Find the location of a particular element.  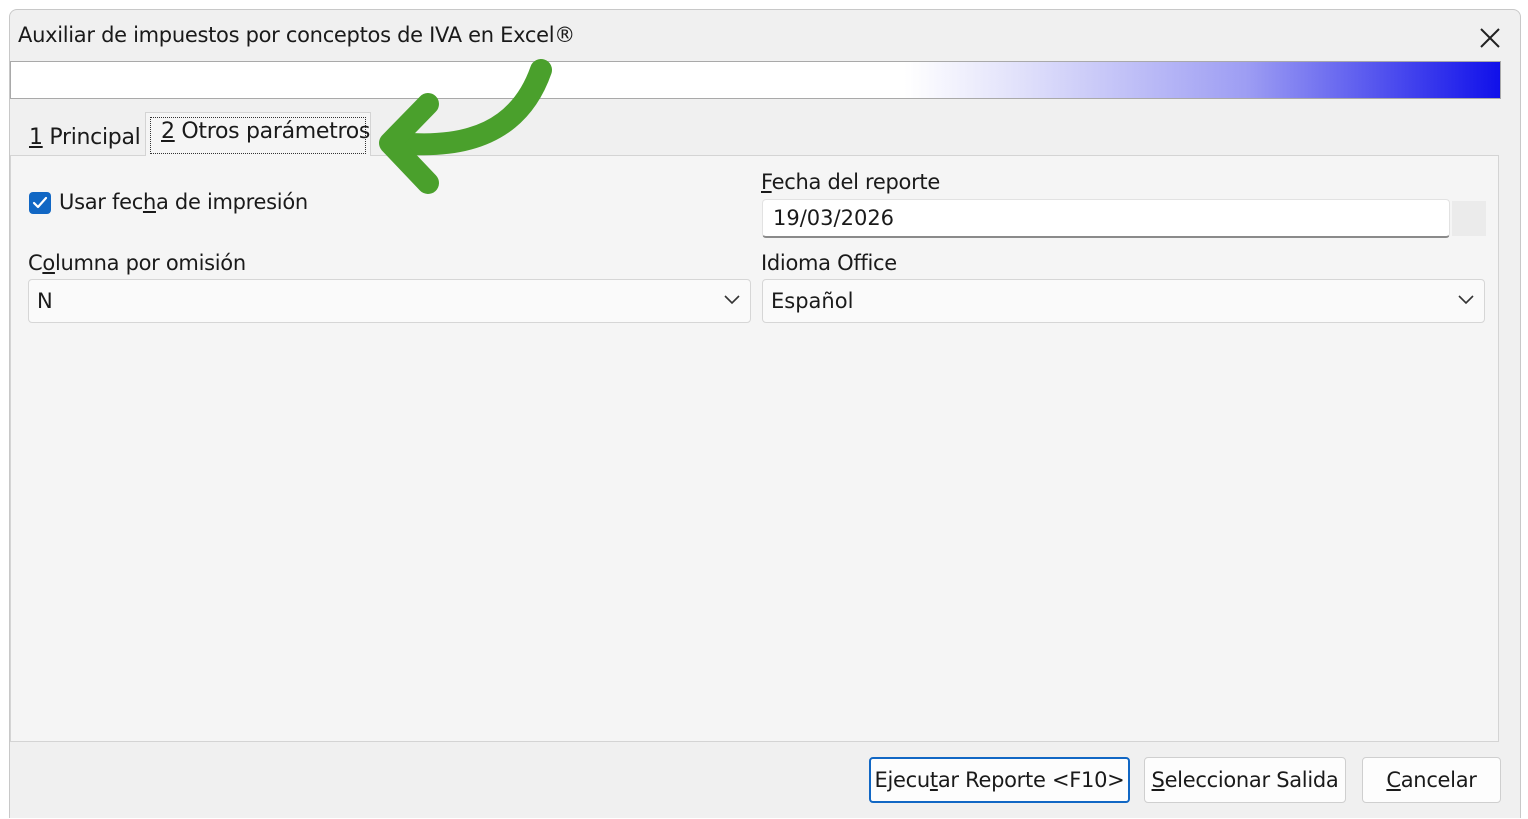

tab-principal: 1 Principal is located at coordinates (82, 138).